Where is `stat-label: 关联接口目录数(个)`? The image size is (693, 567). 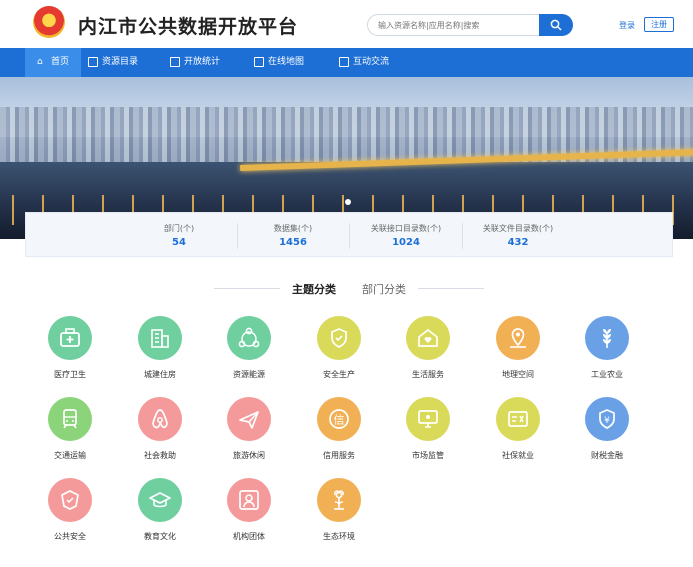 stat-label: 关联接口目录数(个) is located at coordinates (406, 228).